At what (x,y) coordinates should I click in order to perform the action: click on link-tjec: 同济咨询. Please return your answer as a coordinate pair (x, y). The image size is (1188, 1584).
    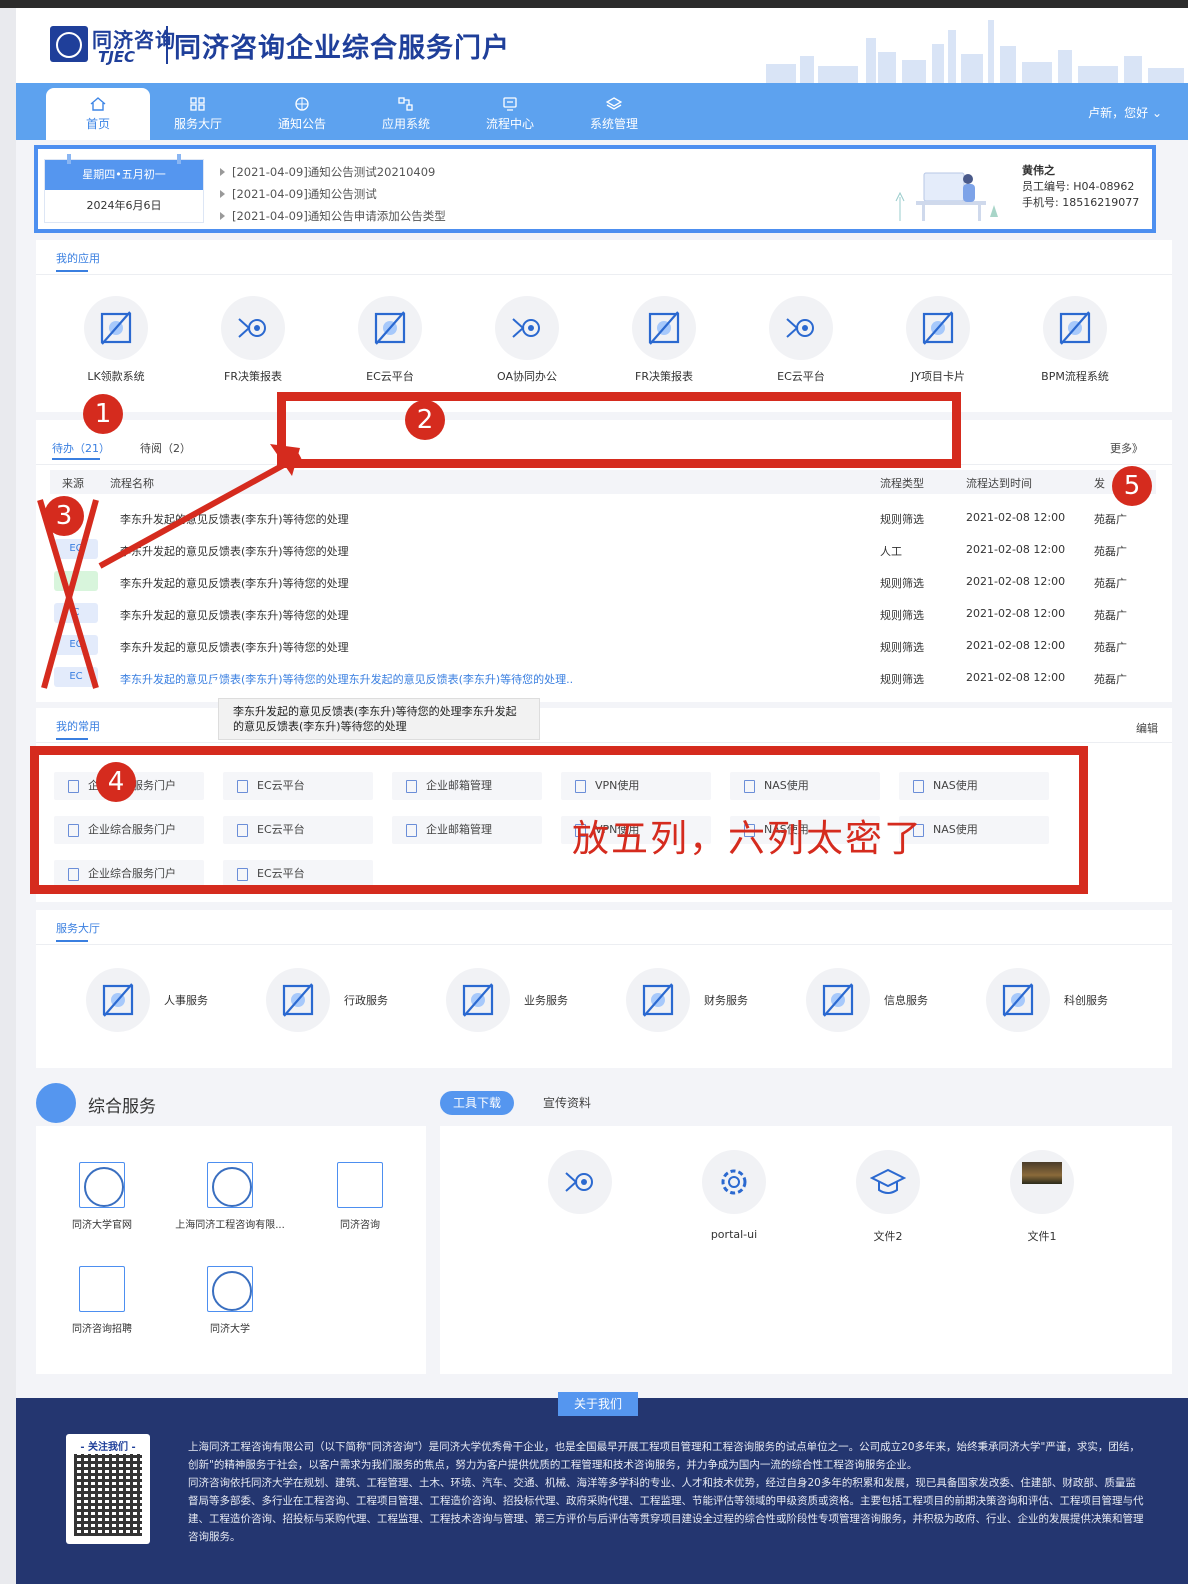
    Looking at the image, I should click on (360, 1196).